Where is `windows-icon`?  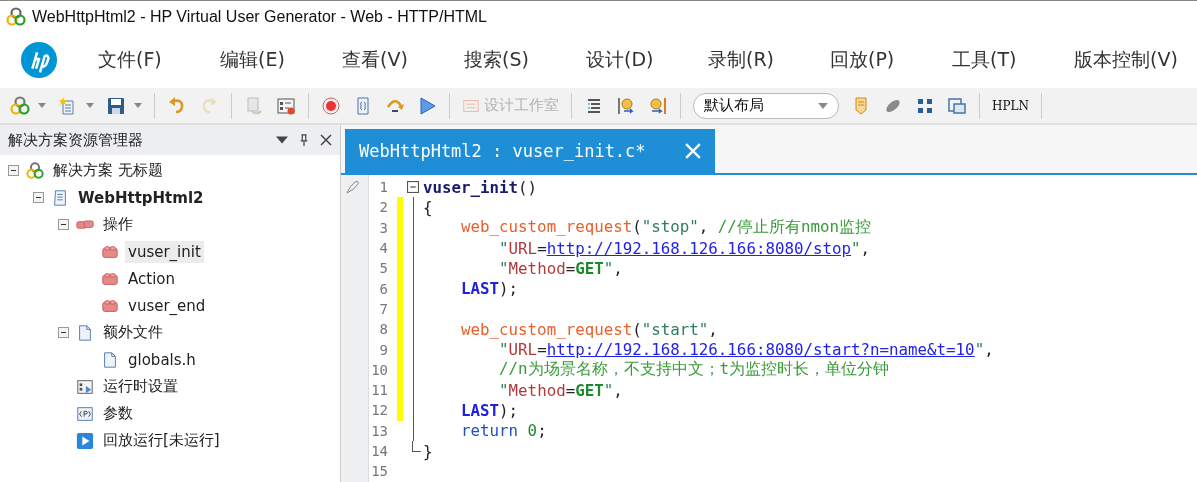
windows-icon is located at coordinates (957, 105).